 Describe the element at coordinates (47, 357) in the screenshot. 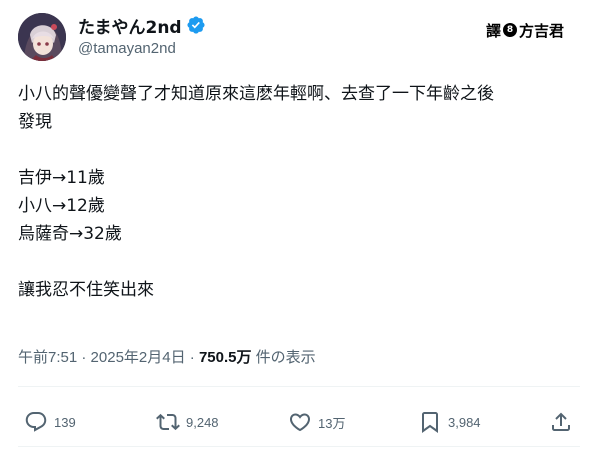

I see `tweet-time: 午前7:51` at that location.